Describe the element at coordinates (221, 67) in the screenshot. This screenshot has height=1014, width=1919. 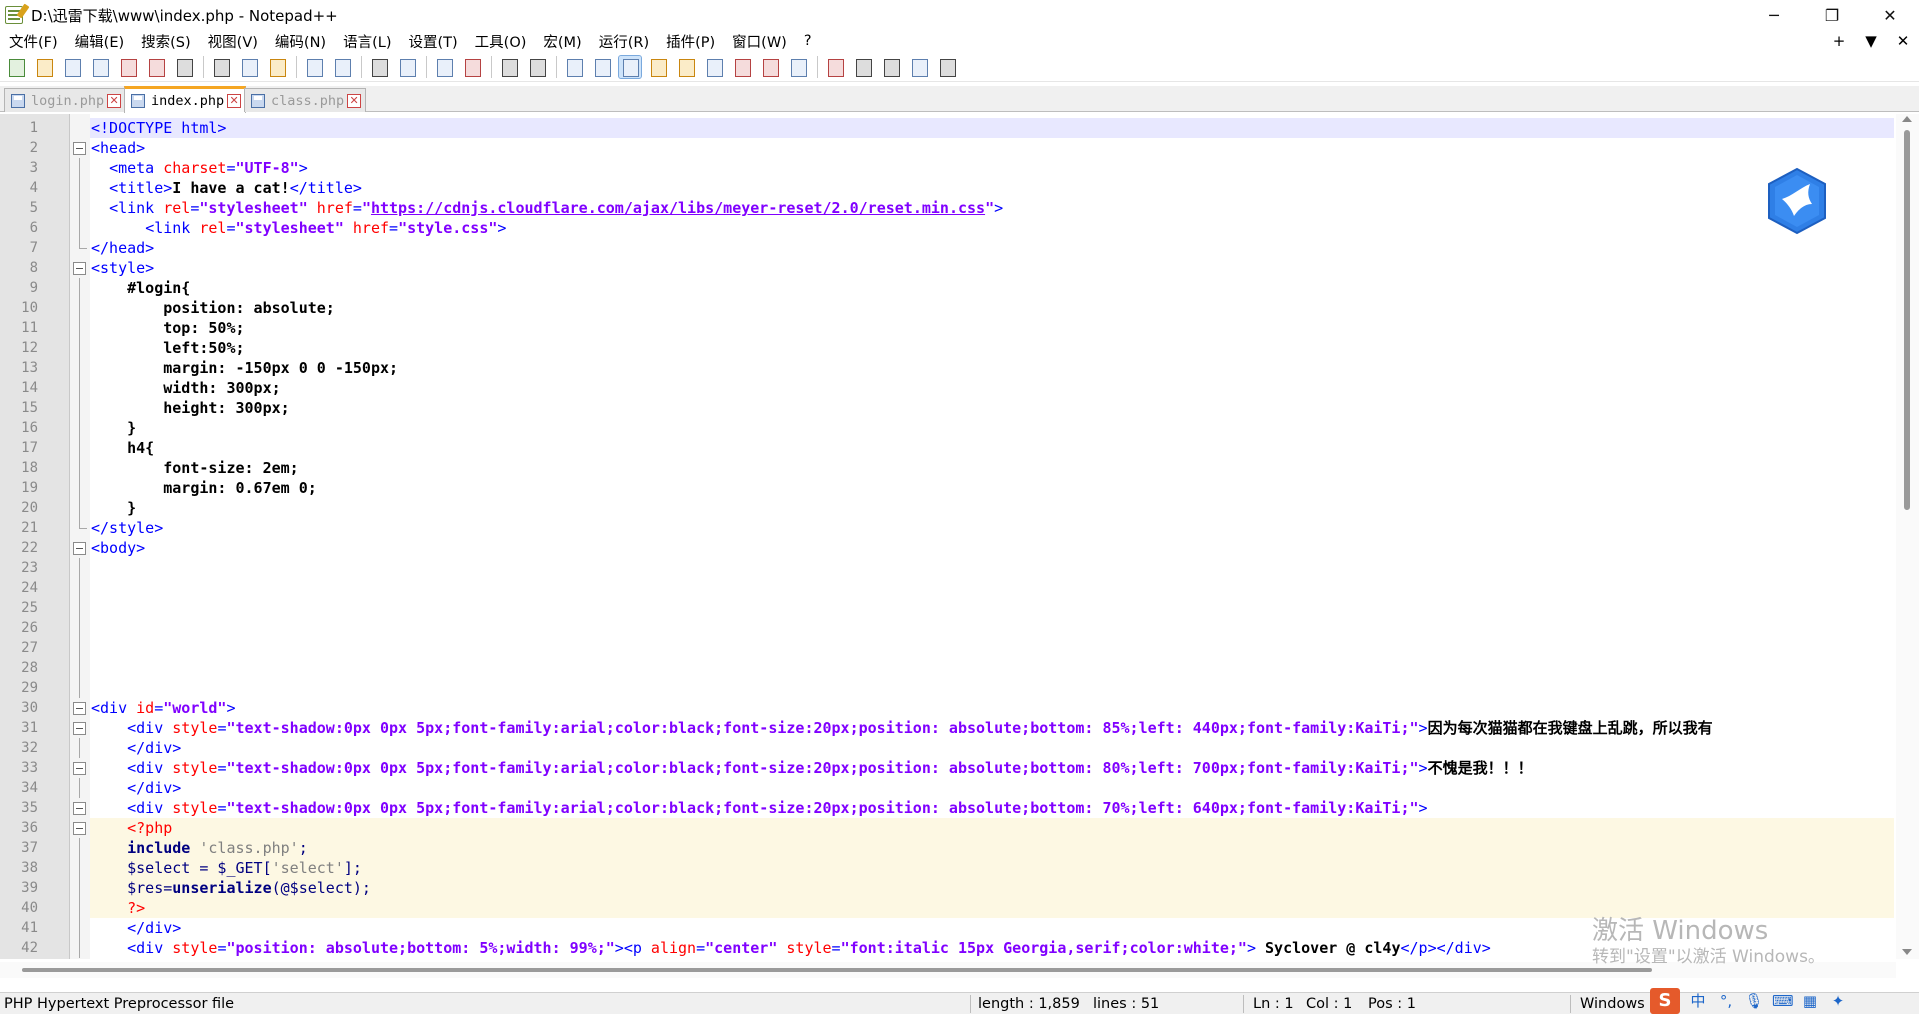
I see `cut-icon` at that location.